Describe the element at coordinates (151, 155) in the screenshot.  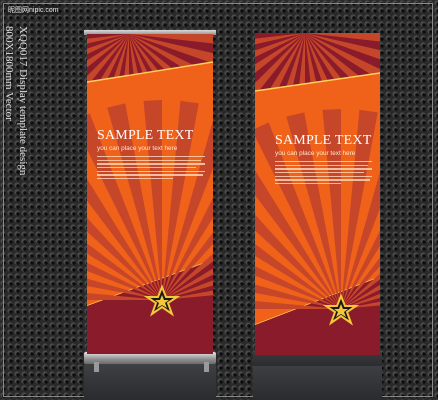
I see `banner-1-text-block: SAMPLE TEXT you can place your text here` at that location.